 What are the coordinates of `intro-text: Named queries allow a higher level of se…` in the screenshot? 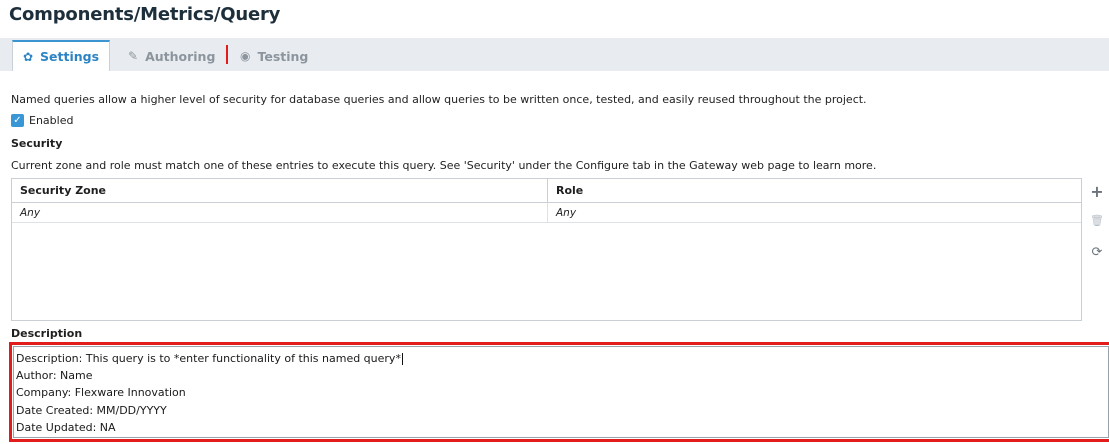 It's located at (439, 99).